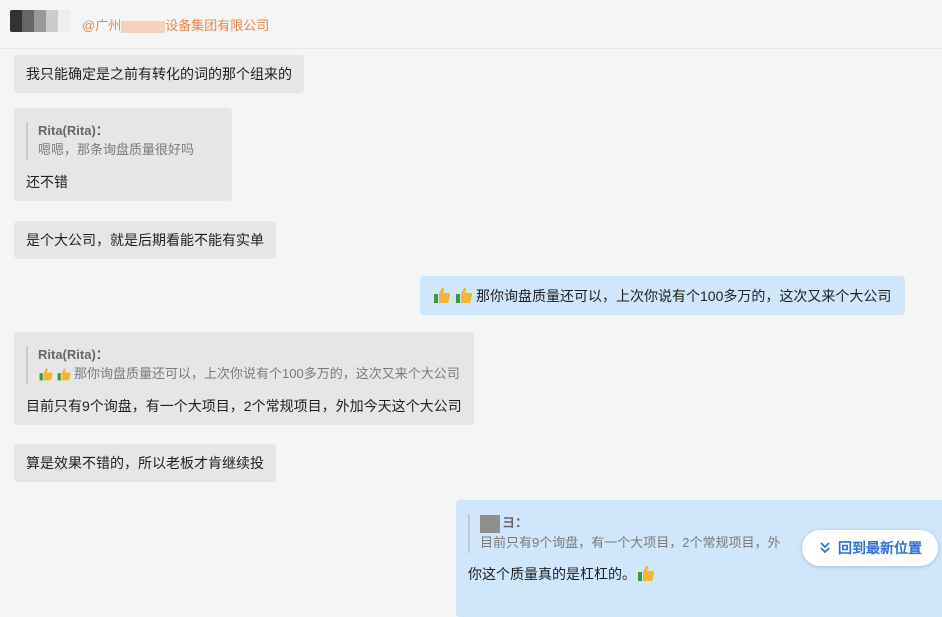  Describe the element at coordinates (143, 26) in the screenshot. I see `redacted-name` at that location.